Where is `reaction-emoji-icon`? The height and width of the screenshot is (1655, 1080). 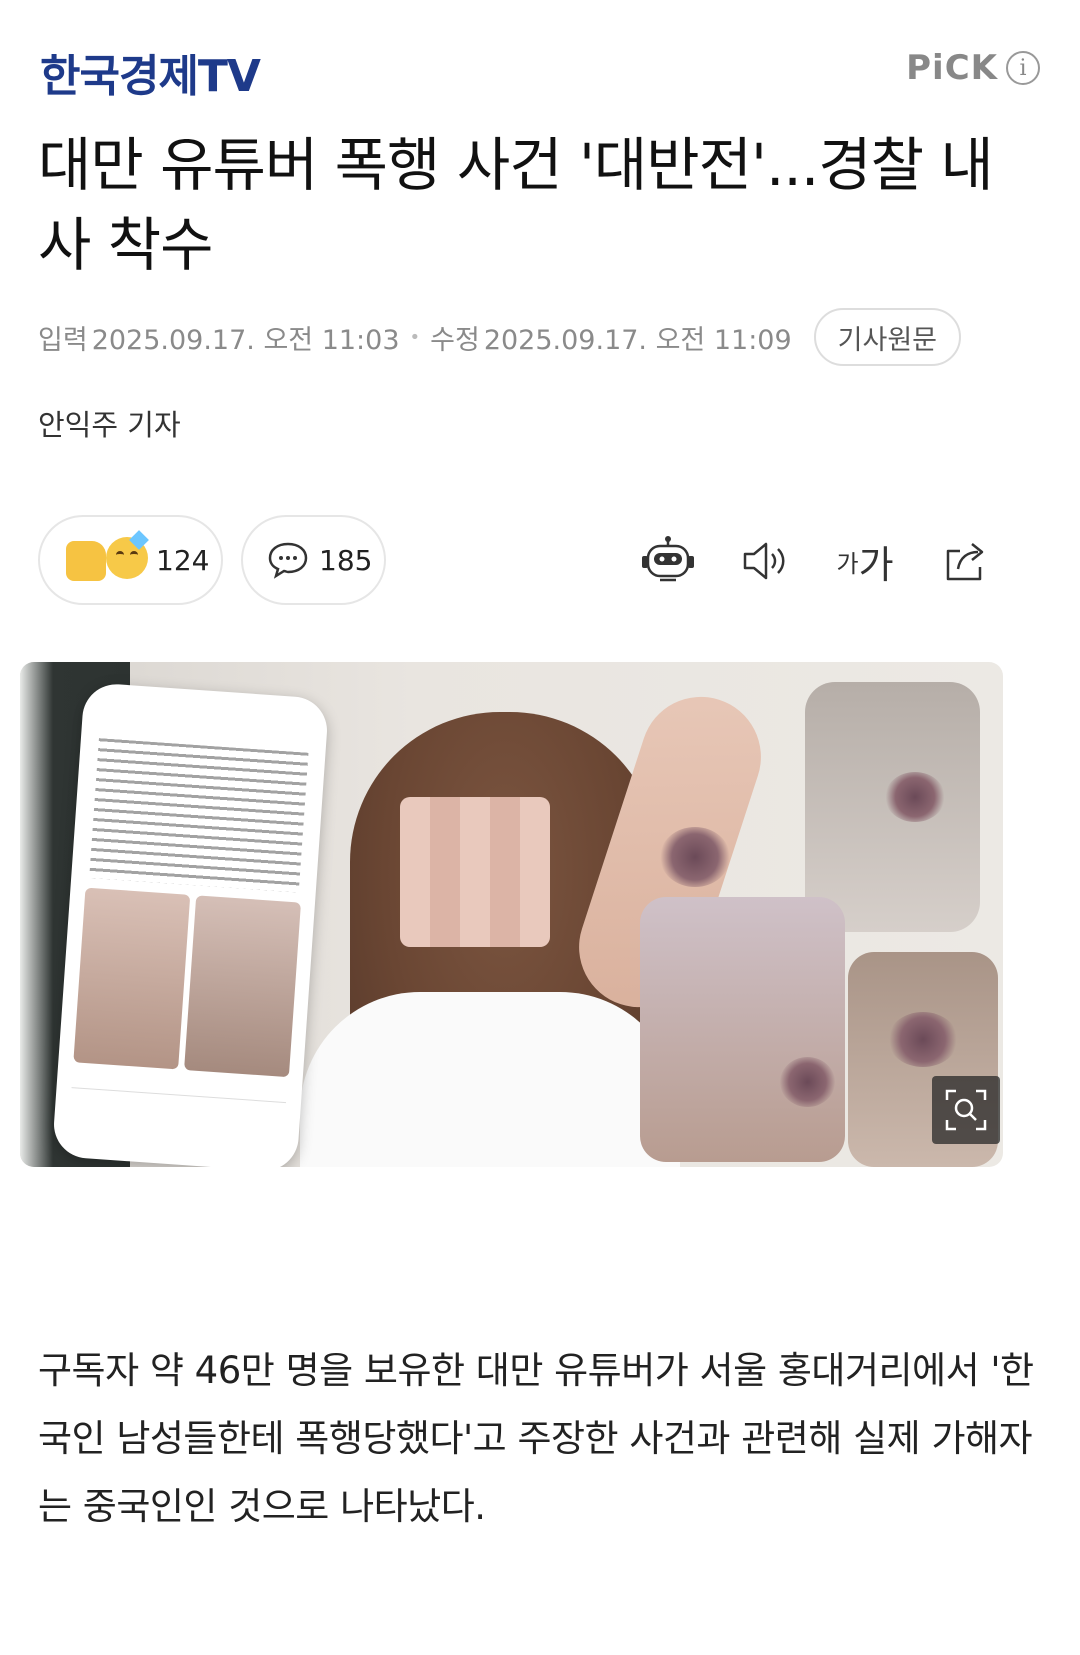
reaction-emoji-icon is located at coordinates (107, 557).